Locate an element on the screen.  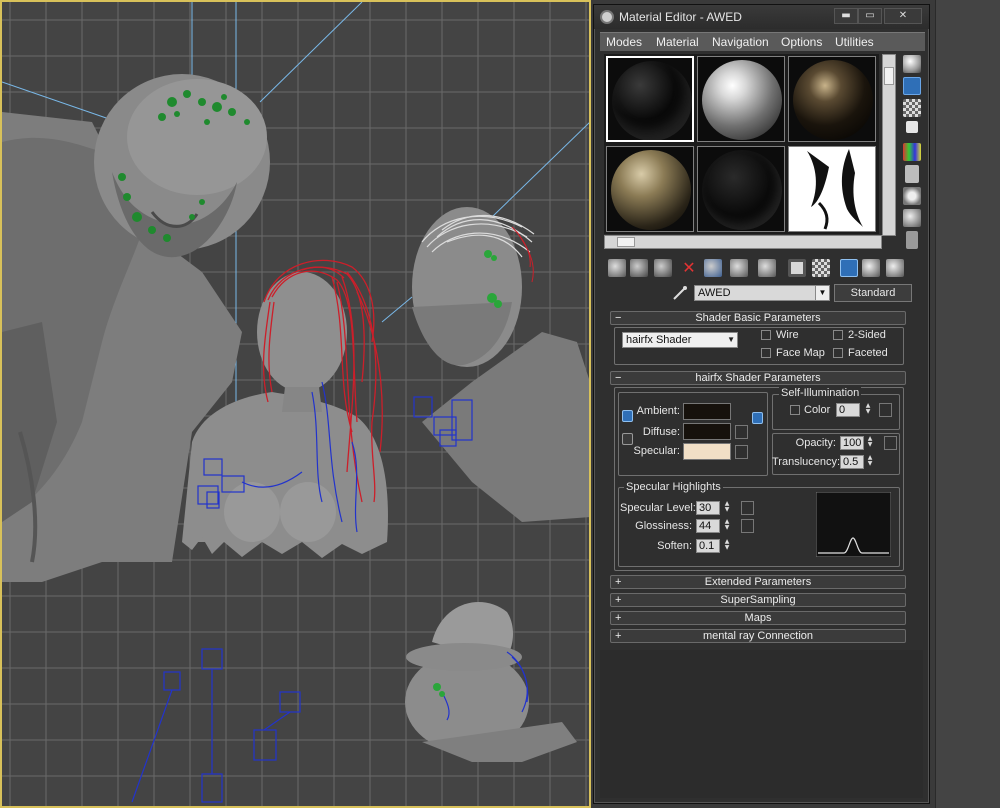
show-map-in-viewport-icon is located at coordinates (797, 268).